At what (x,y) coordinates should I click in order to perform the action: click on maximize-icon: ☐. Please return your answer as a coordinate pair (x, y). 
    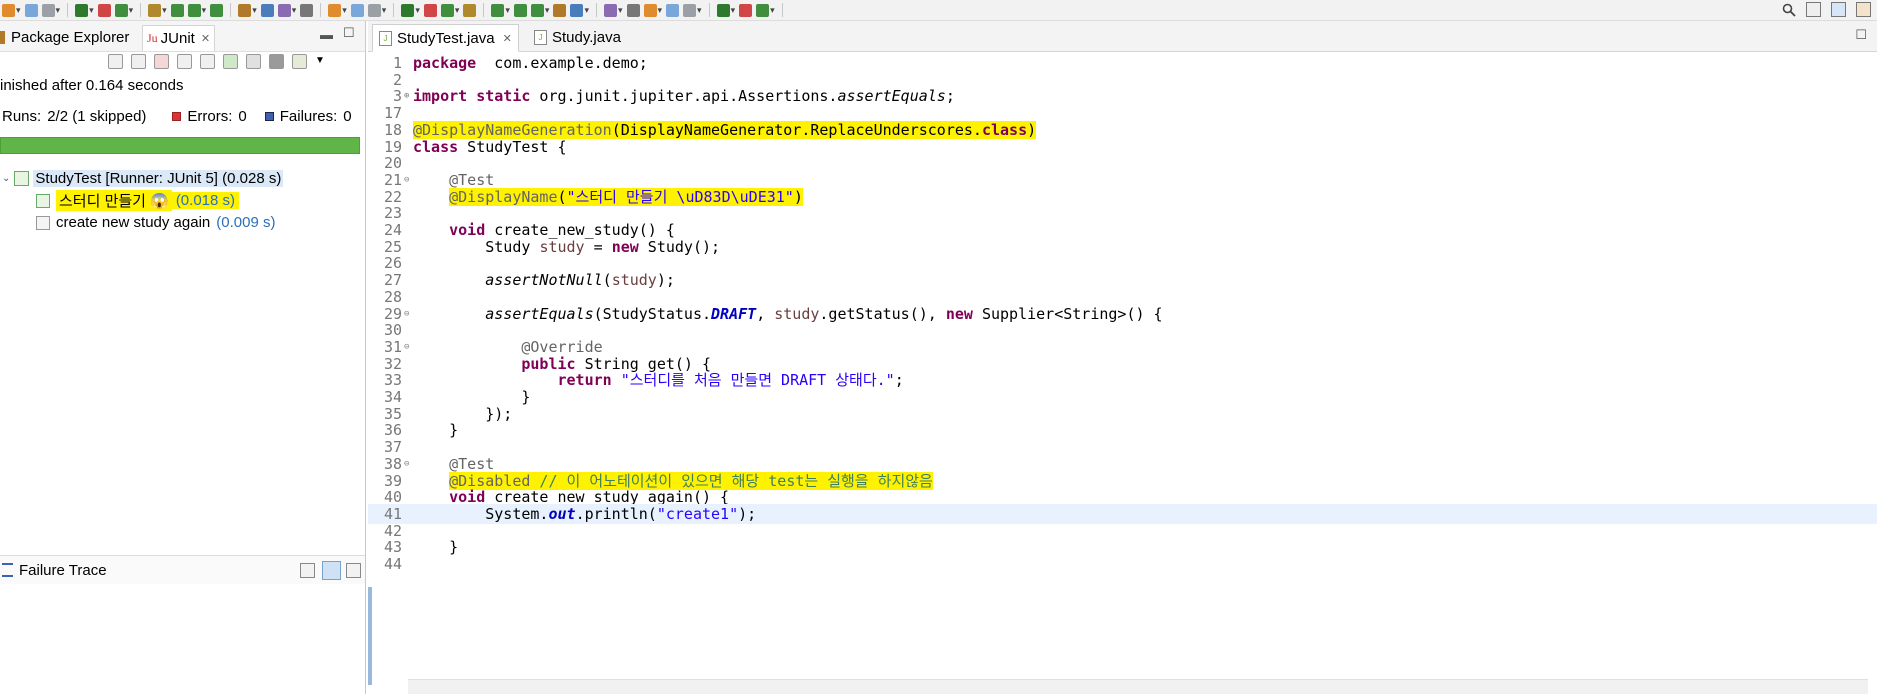
    Looking at the image, I should click on (349, 33).